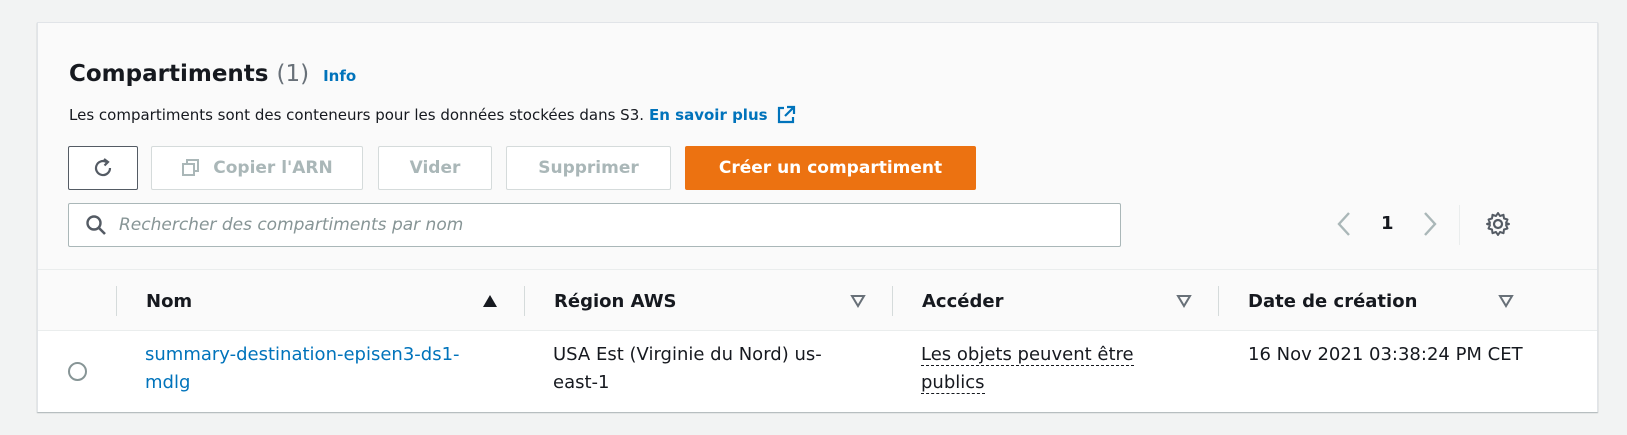 This screenshot has height=435, width=1627. I want to click on bucket-access-text: Les objets peuvent être publics, so click(1027, 369).